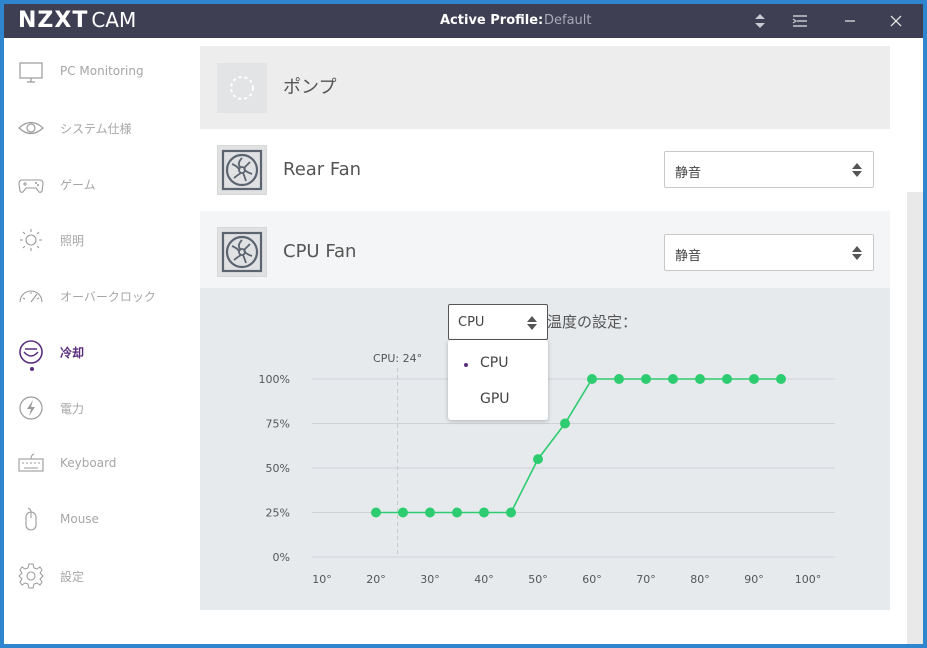 The width and height of the screenshot is (927, 648). I want to click on title-bar: NZXT CAM Active Profile: Default, so click(463, 21).